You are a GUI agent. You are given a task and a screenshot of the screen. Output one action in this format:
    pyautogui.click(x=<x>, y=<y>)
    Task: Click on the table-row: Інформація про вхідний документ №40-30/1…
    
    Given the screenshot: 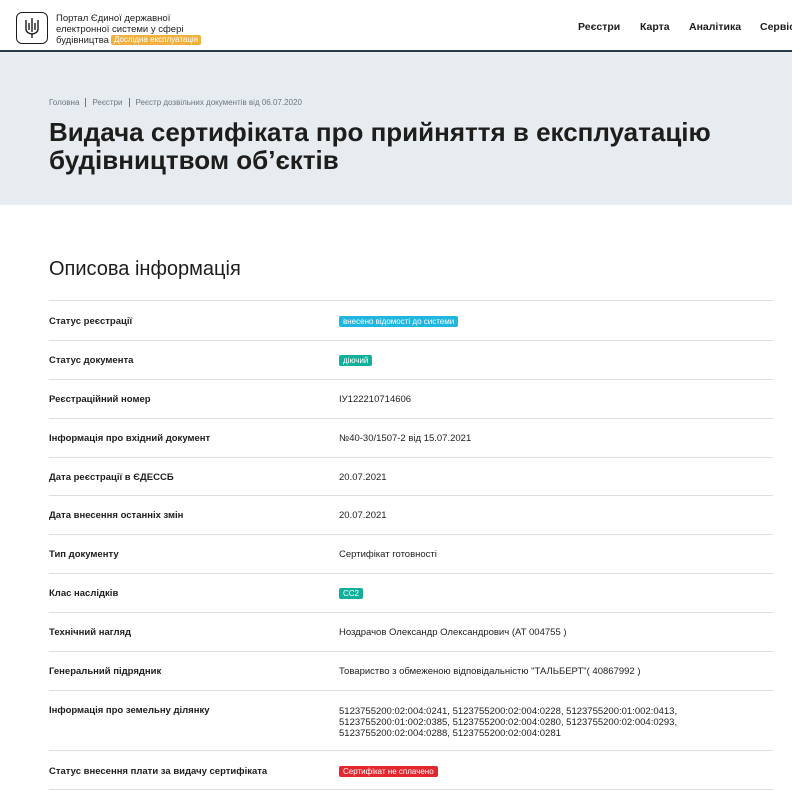 What is the action you would take?
    pyautogui.click(x=411, y=437)
    